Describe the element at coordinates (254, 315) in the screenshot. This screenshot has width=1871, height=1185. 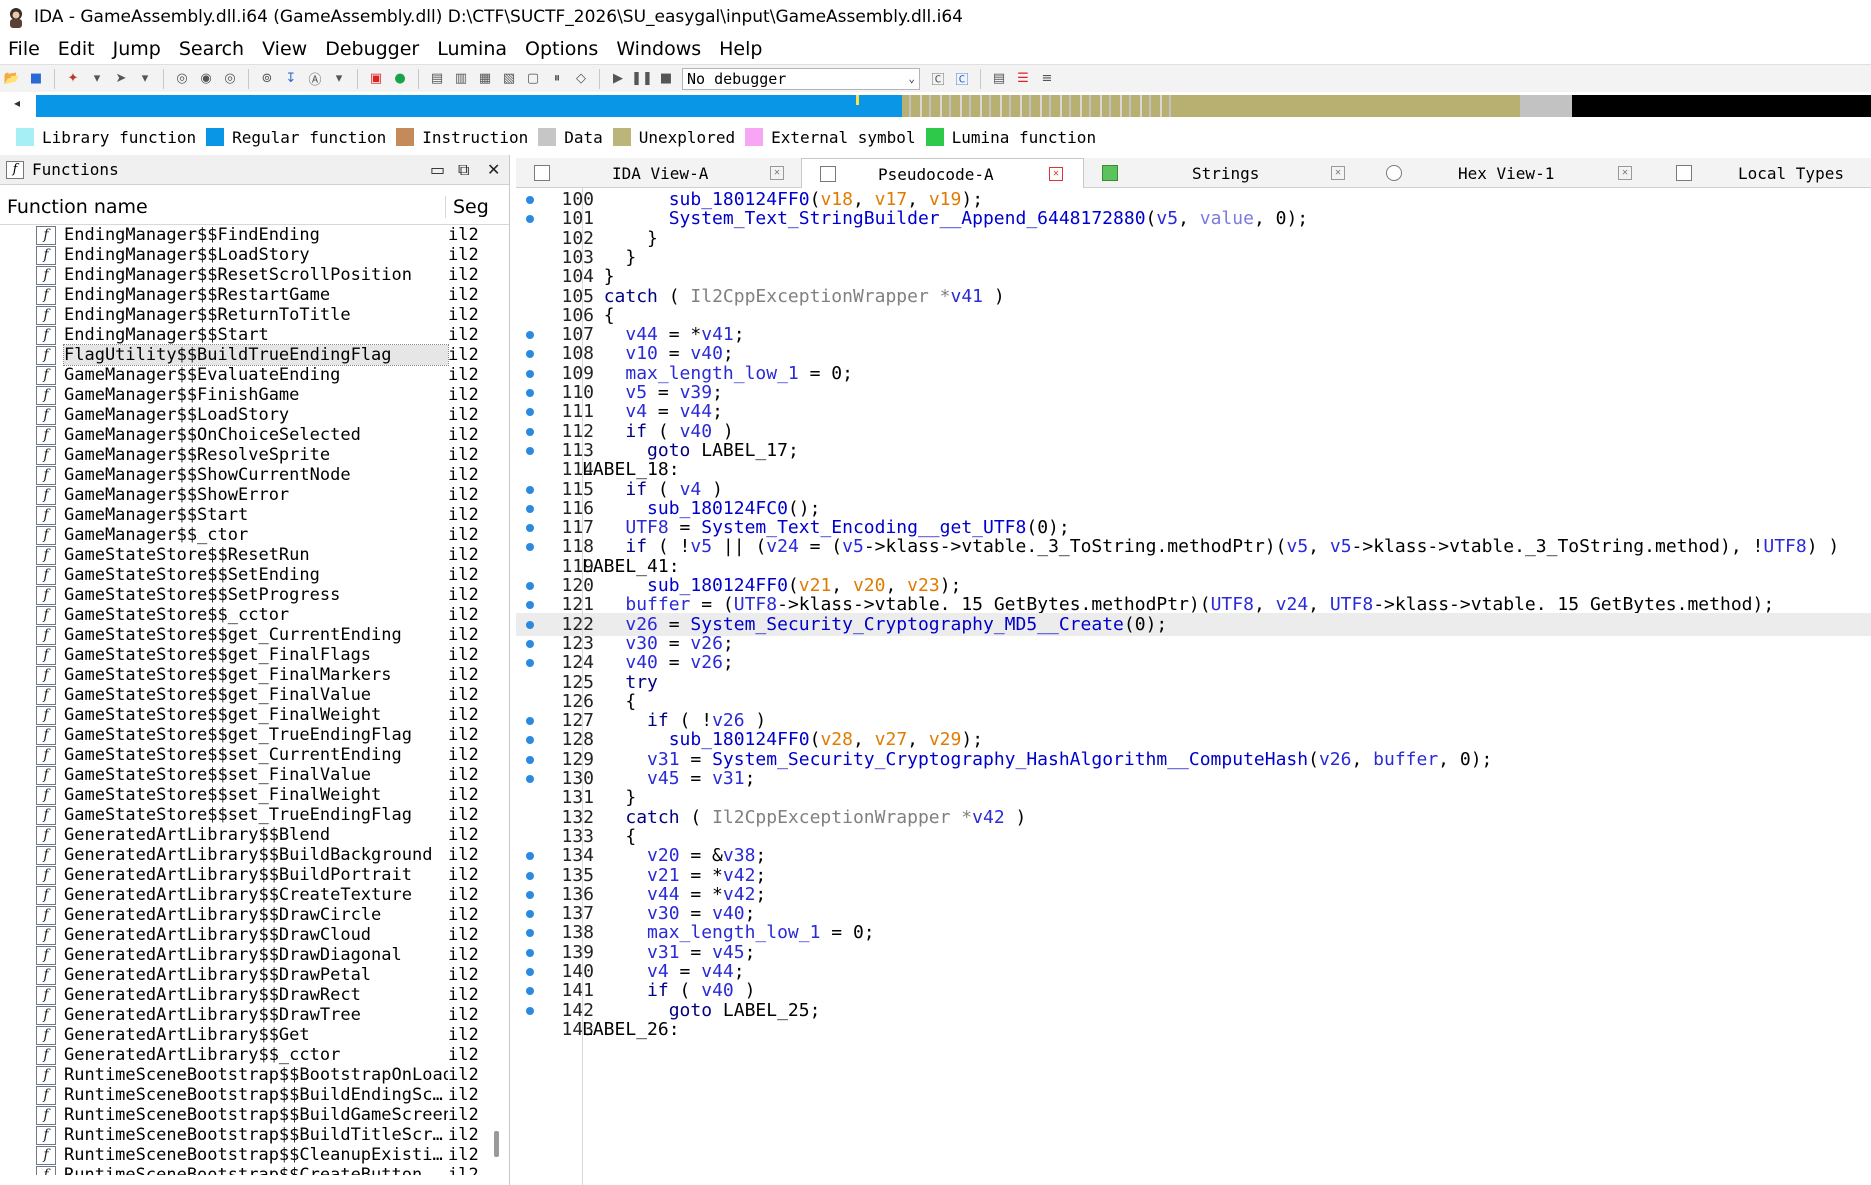
I see `function-row: f EndingManager$$ReturnToTitle il2` at that location.